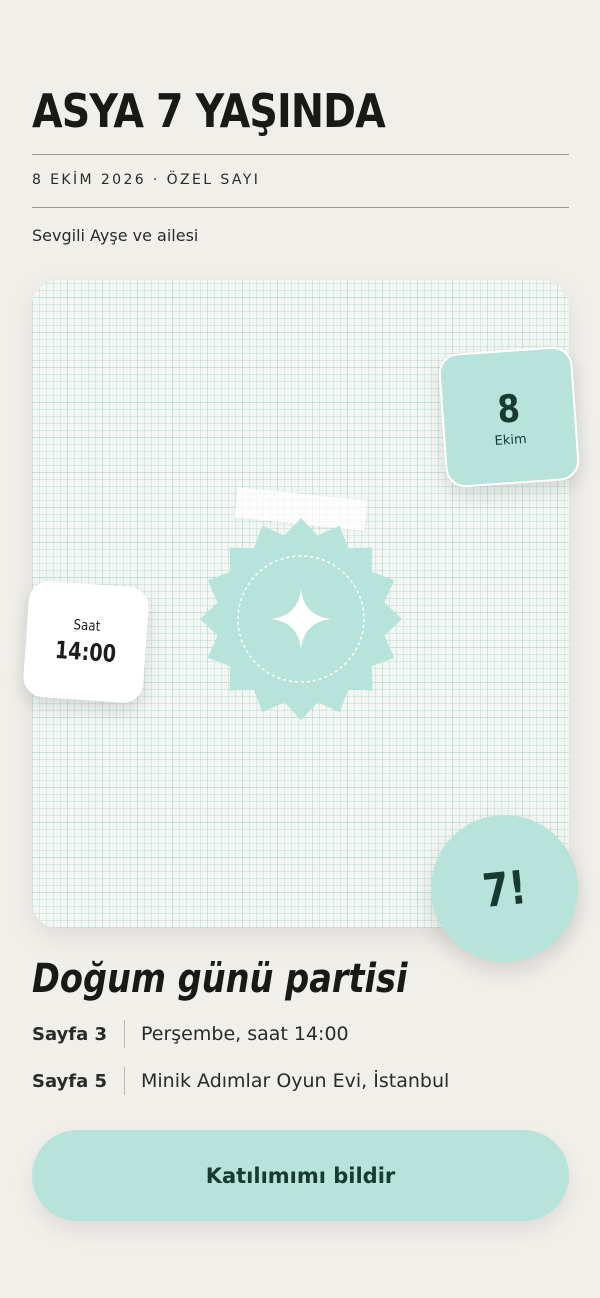 The image size is (600, 1298). What do you see at coordinates (209, 111) in the screenshot?
I see `page-title: ASYA 7 YAŞINDA` at bounding box center [209, 111].